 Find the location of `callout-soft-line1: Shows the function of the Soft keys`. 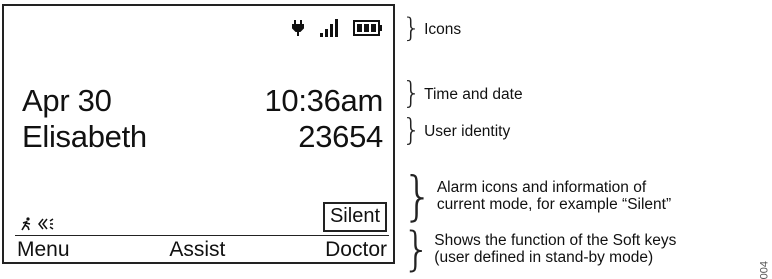

callout-soft-line1: Shows the function of the Soft keys is located at coordinates (555, 240).